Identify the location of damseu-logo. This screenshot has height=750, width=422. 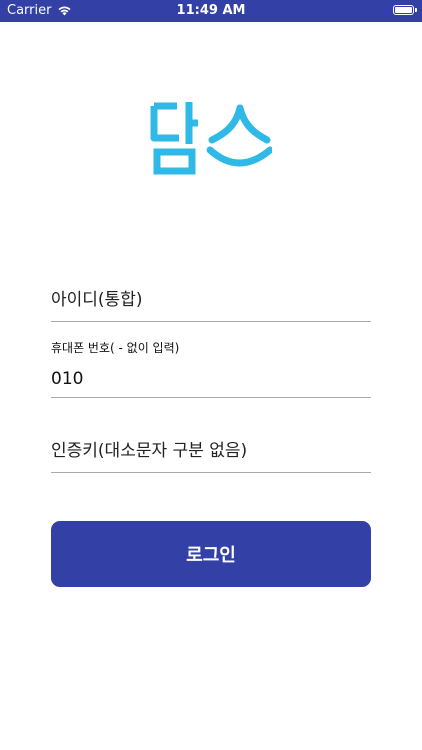
(211, 138).